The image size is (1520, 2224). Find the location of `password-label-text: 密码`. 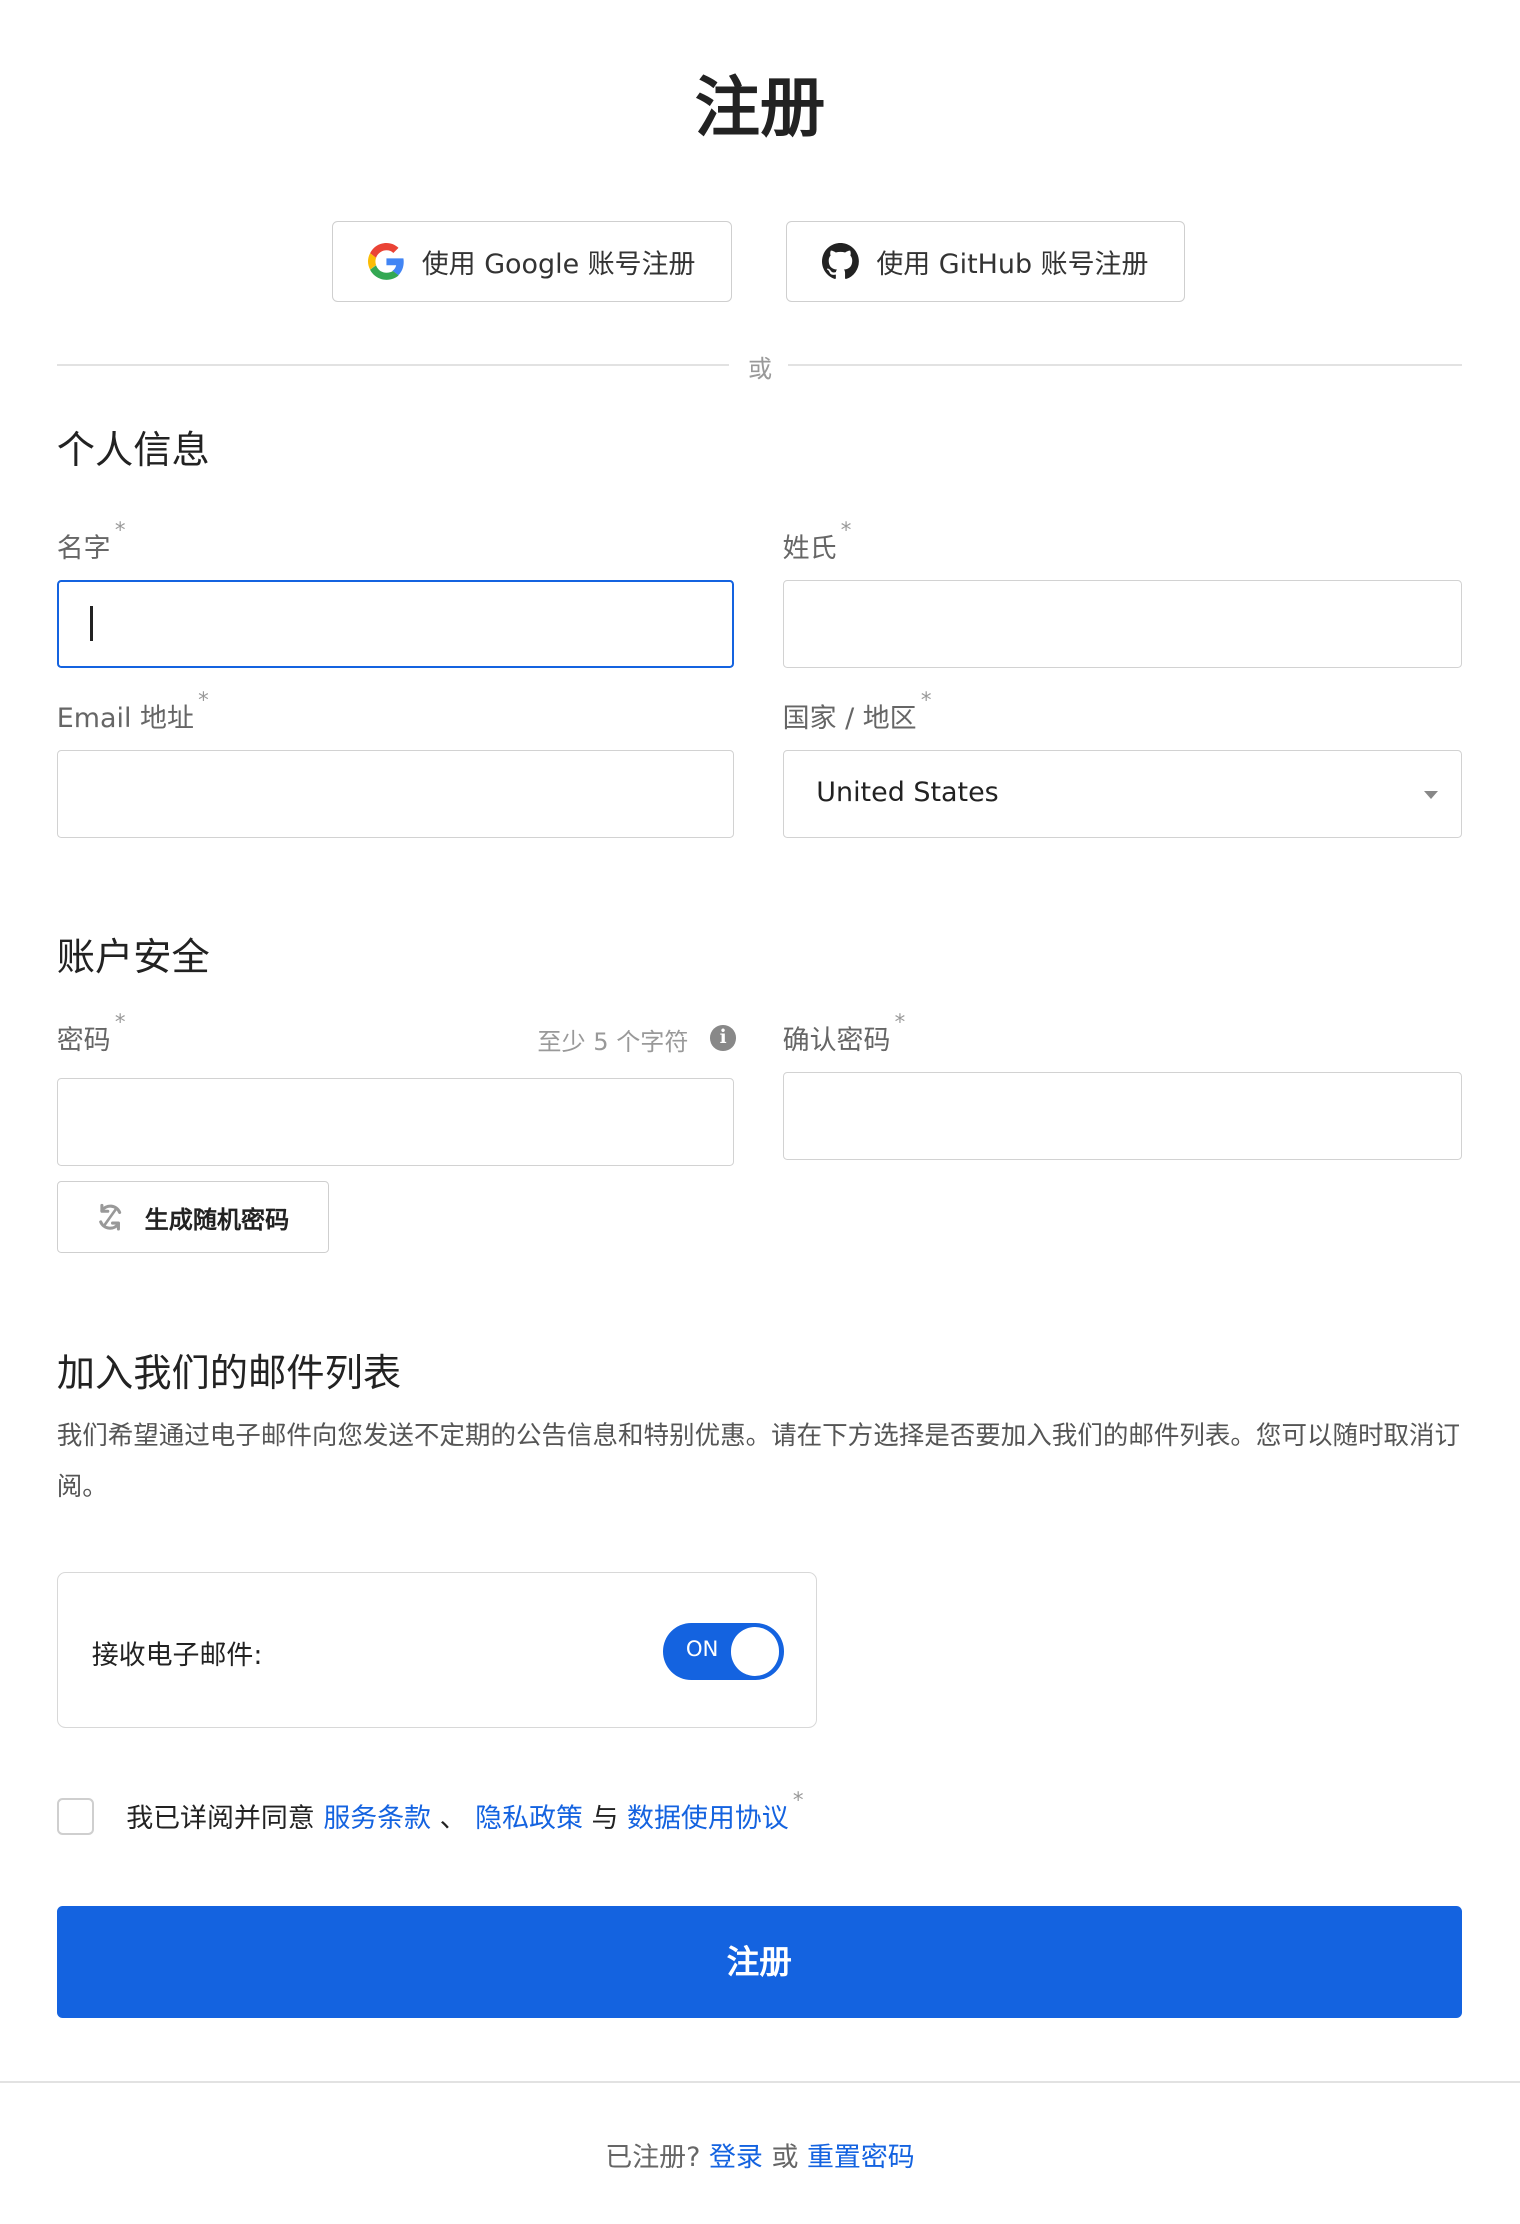

password-label-text: 密码 is located at coordinates (83, 1041).